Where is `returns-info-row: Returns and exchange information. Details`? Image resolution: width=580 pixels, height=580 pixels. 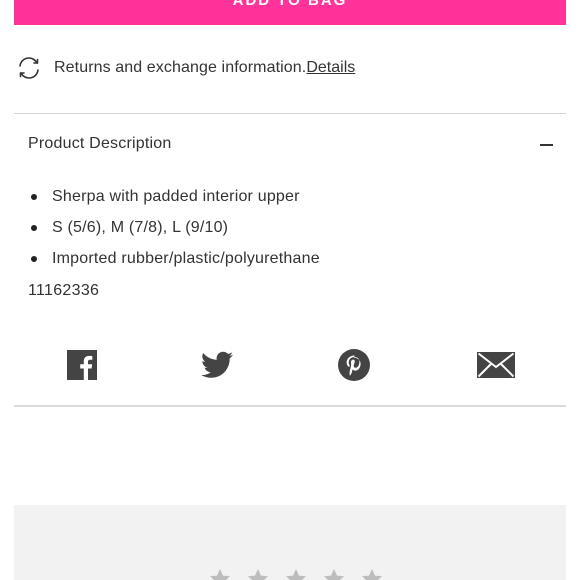 returns-info-row: Returns and exchange information. Details is located at coordinates (184, 68).